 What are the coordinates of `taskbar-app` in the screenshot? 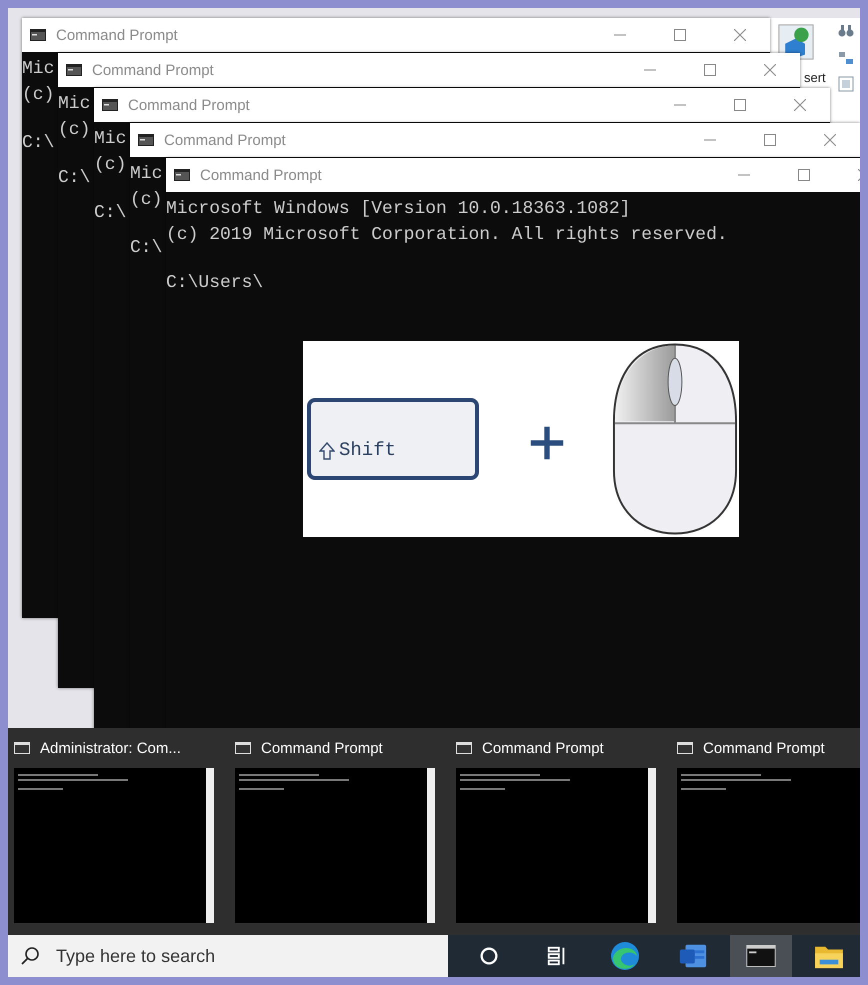 It's located at (761, 956).